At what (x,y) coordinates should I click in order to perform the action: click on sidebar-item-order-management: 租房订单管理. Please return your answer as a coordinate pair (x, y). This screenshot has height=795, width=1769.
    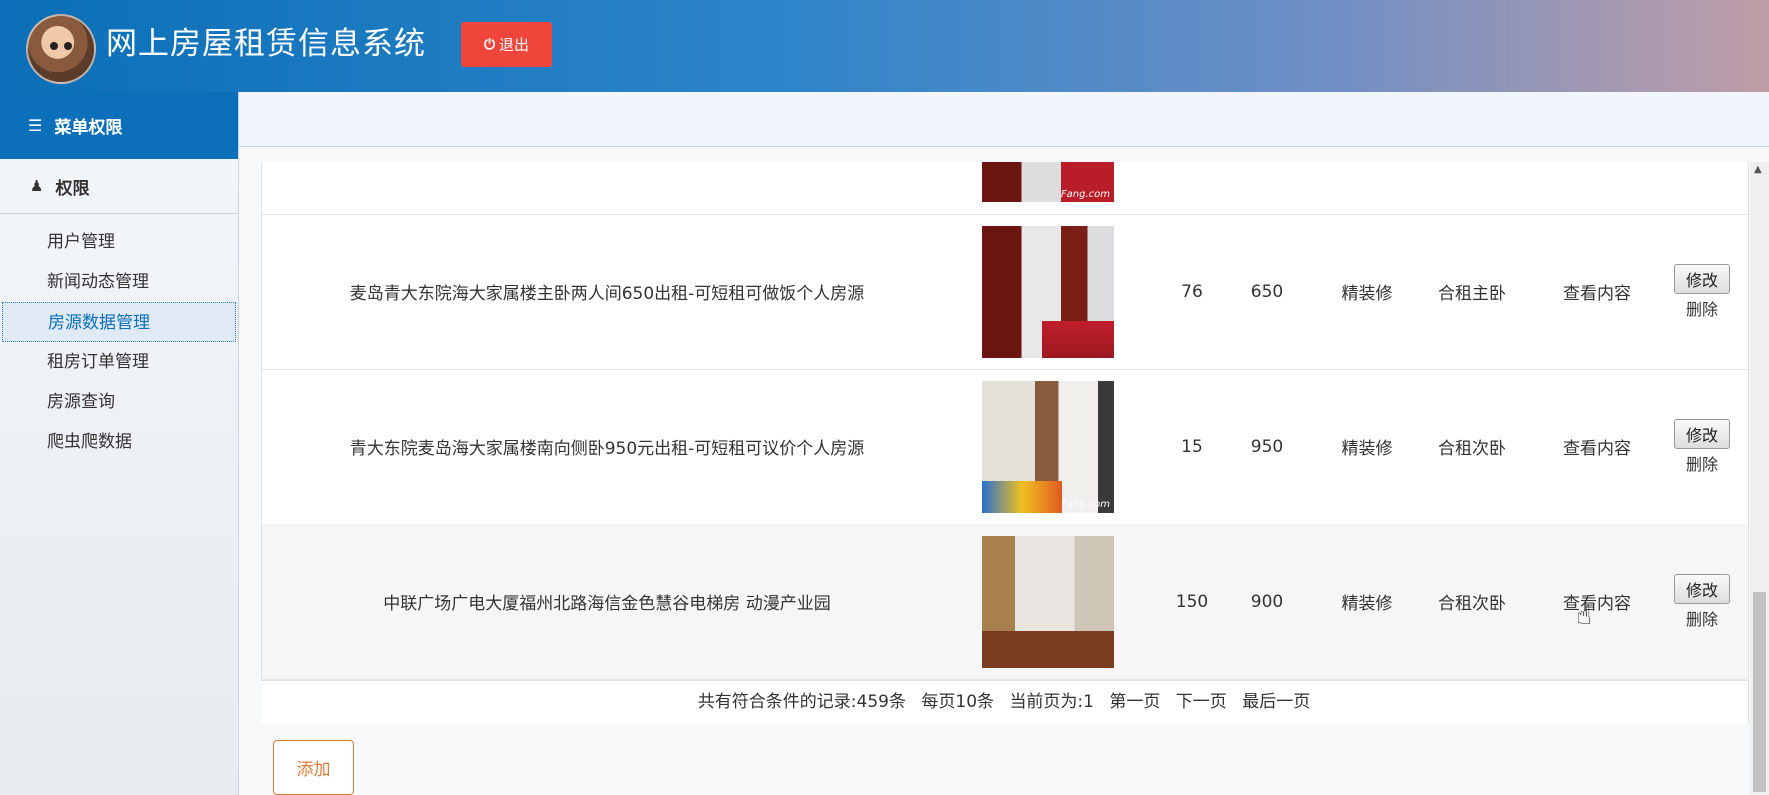
    Looking at the image, I should click on (119, 362).